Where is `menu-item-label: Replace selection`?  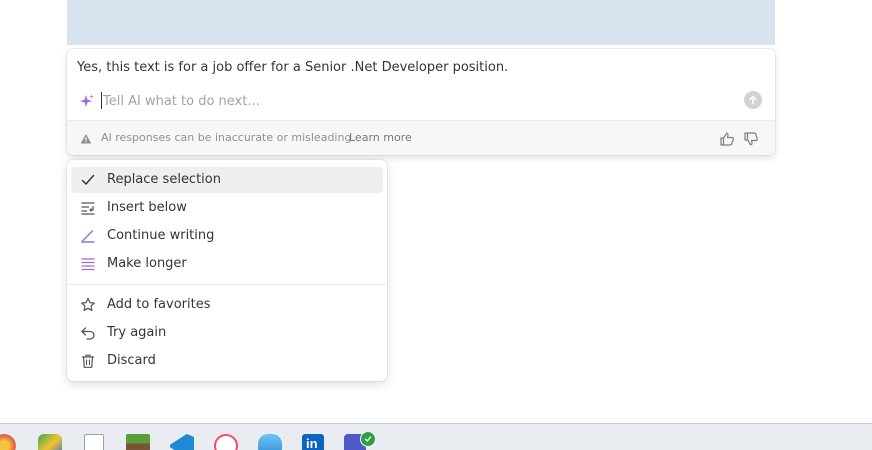 menu-item-label: Replace selection is located at coordinates (164, 179).